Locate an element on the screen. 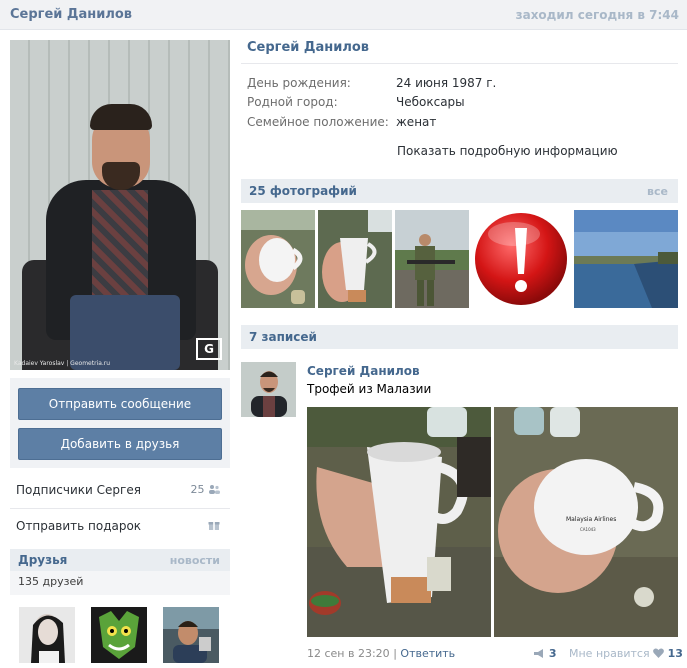 This screenshot has height=668, width=687. heart-icon is located at coordinates (658, 653).